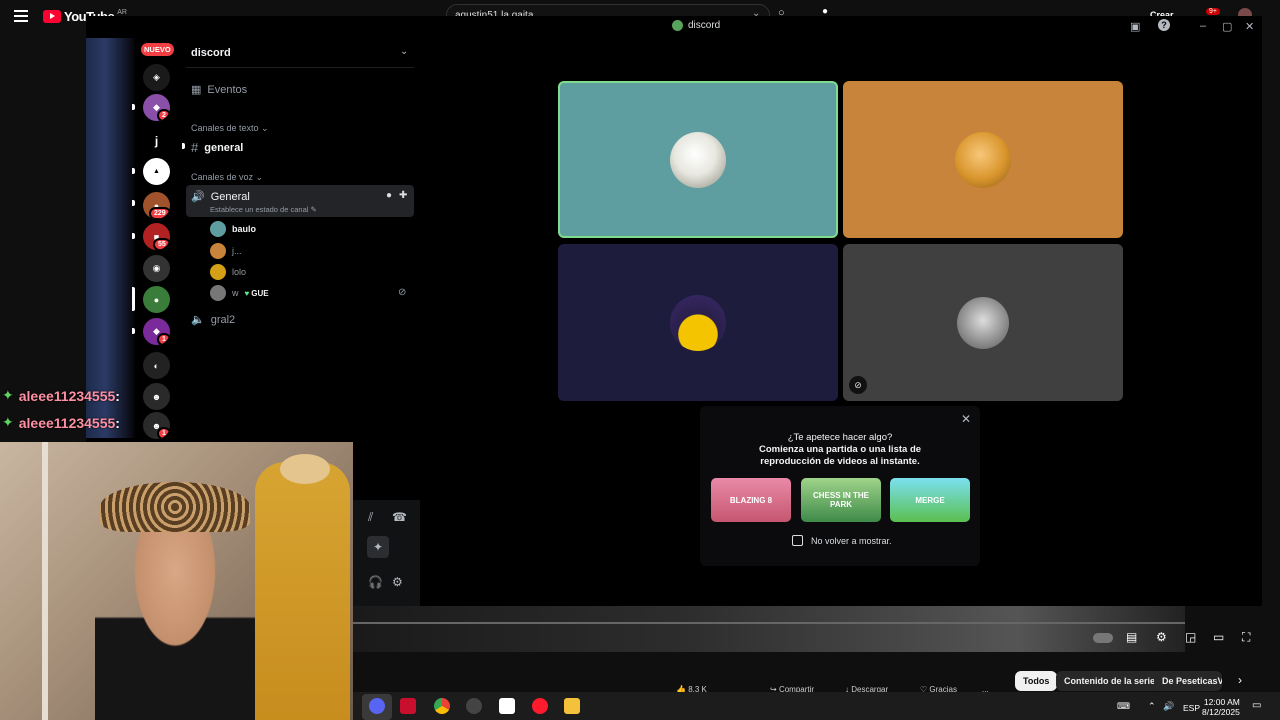  I want to click on inbox-icon: ▣, so click(1135, 26).